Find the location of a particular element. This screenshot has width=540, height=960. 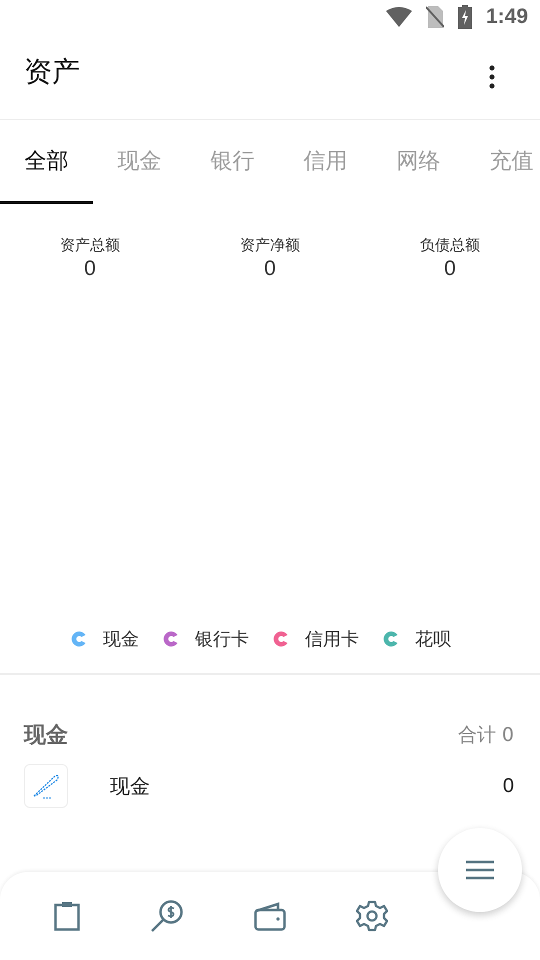

account-row: 现金 0 is located at coordinates (270, 786).